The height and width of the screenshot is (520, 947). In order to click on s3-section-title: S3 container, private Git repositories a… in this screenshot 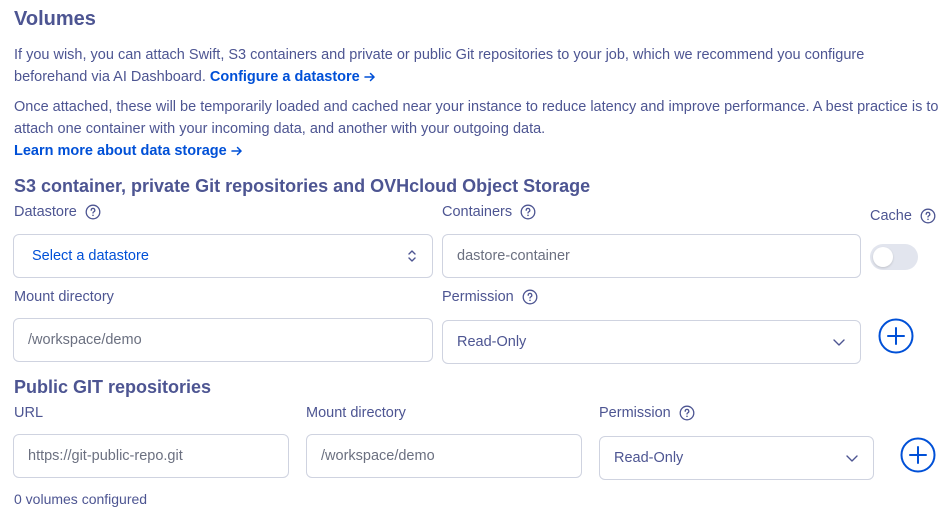, I will do `click(302, 186)`.